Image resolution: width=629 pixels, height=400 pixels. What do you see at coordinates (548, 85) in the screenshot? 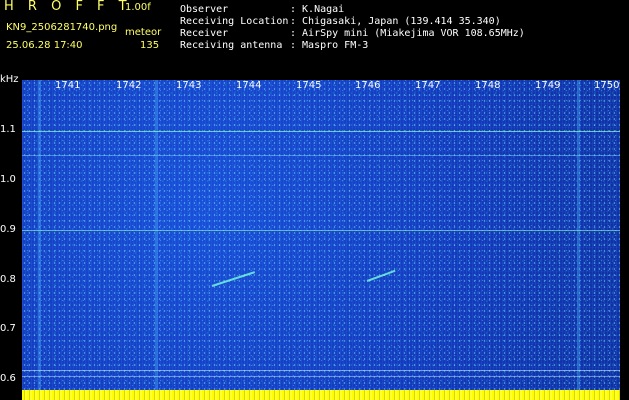
I see `minute-label: 1749` at bounding box center [548, 85].